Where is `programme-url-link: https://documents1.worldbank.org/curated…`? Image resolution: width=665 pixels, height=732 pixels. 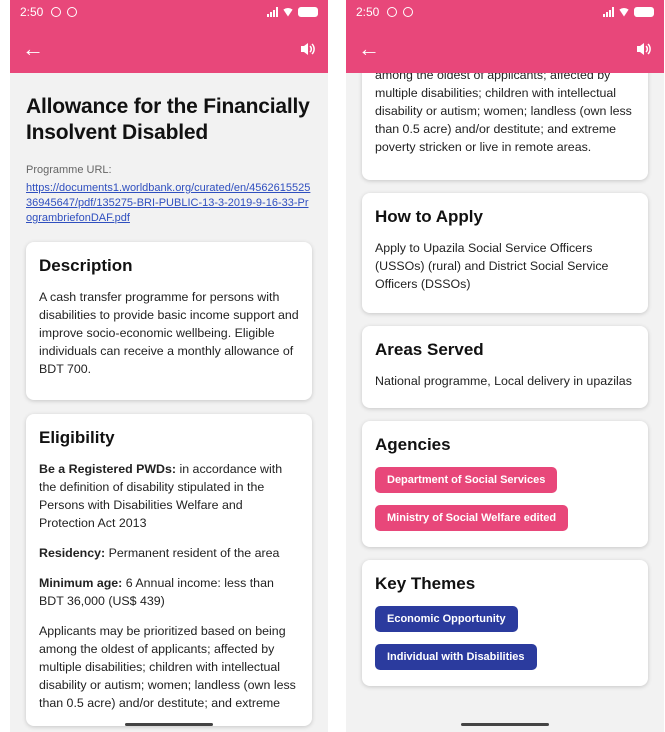
programme-url-link: https://documents1.worldbank.org/curated… is located at coordinates (169, 203).